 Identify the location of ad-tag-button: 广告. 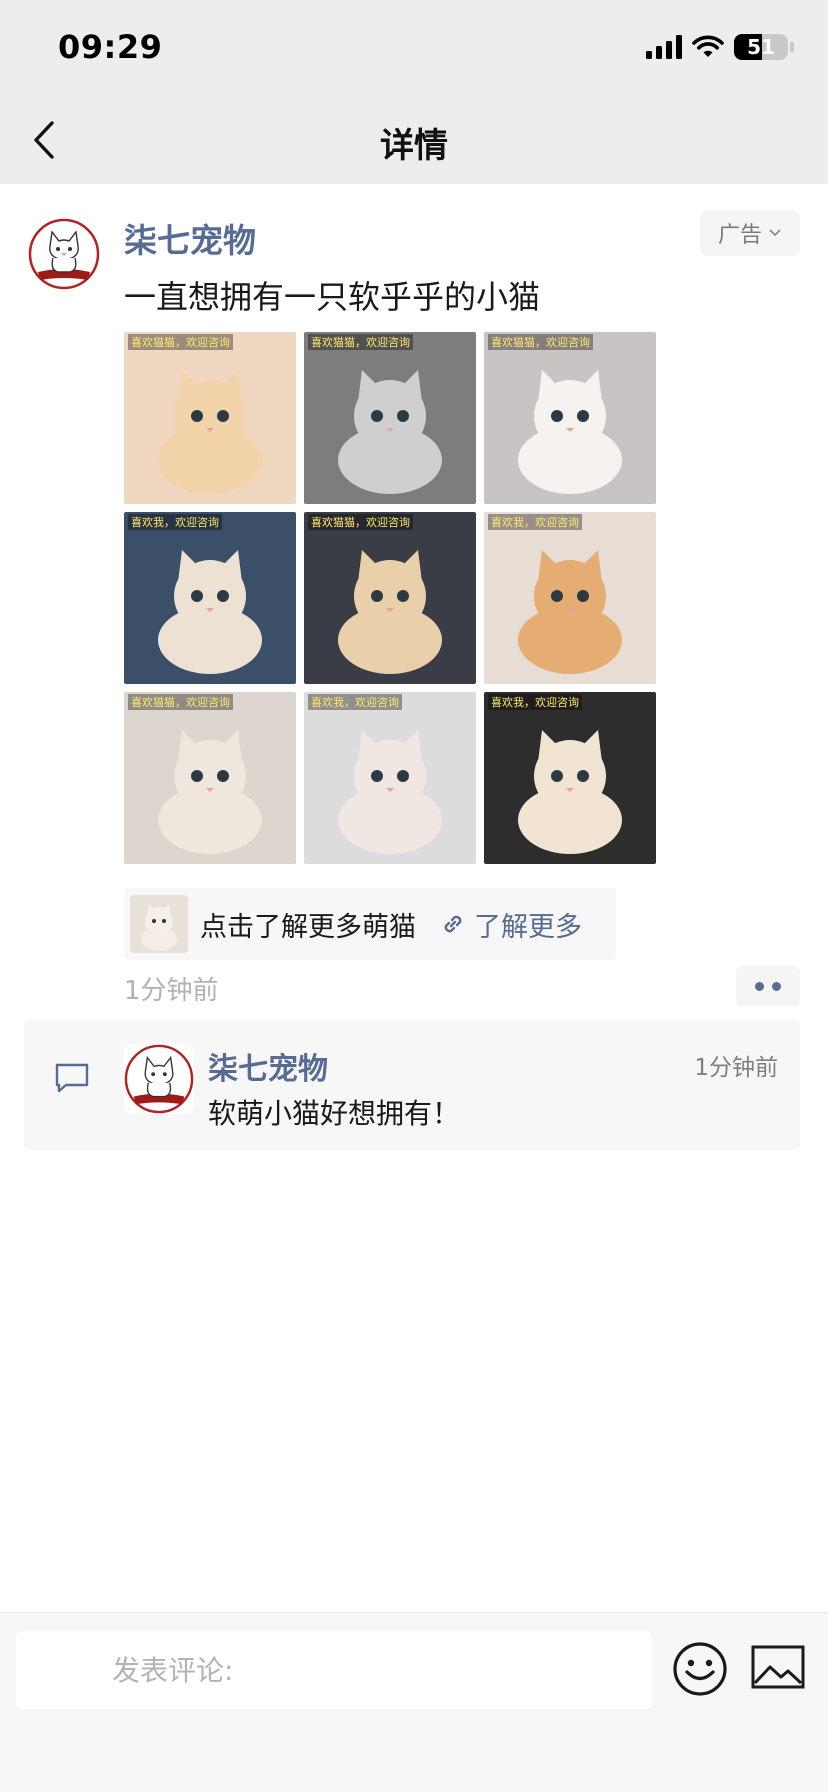
(750, 233).